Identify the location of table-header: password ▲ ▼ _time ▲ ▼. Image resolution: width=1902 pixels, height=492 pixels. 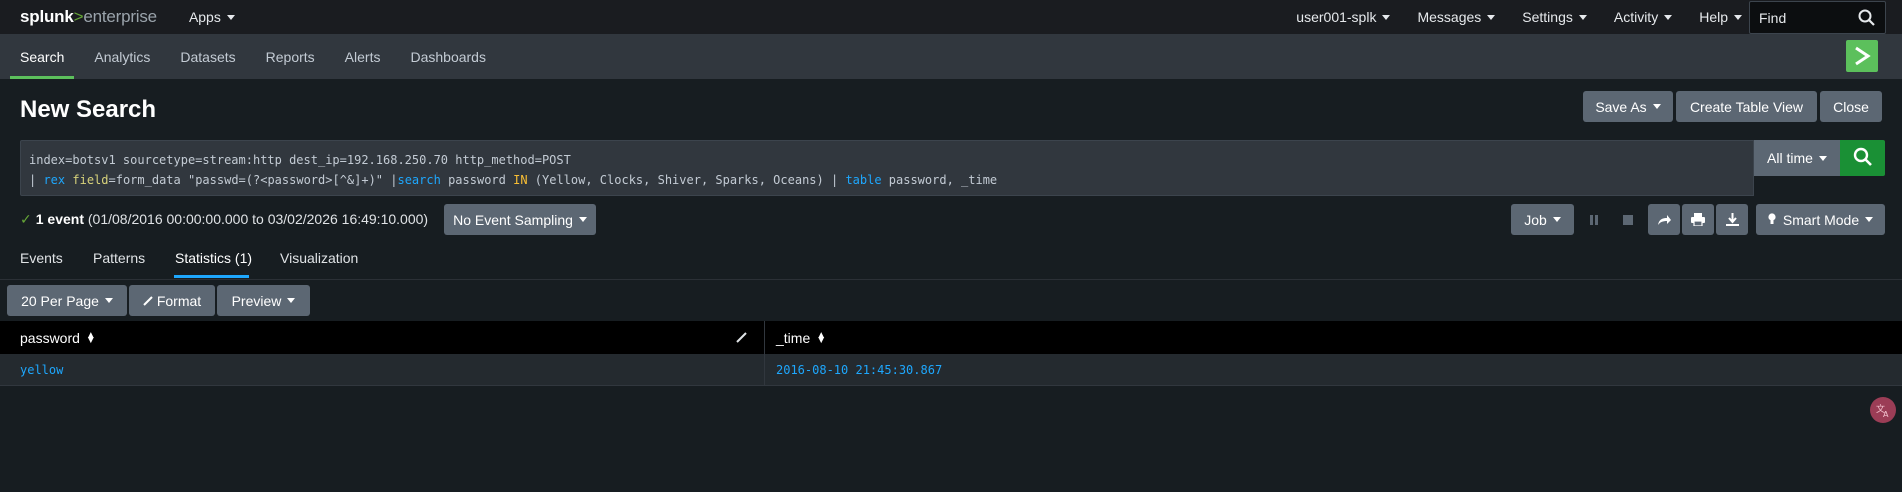
(951, 337).